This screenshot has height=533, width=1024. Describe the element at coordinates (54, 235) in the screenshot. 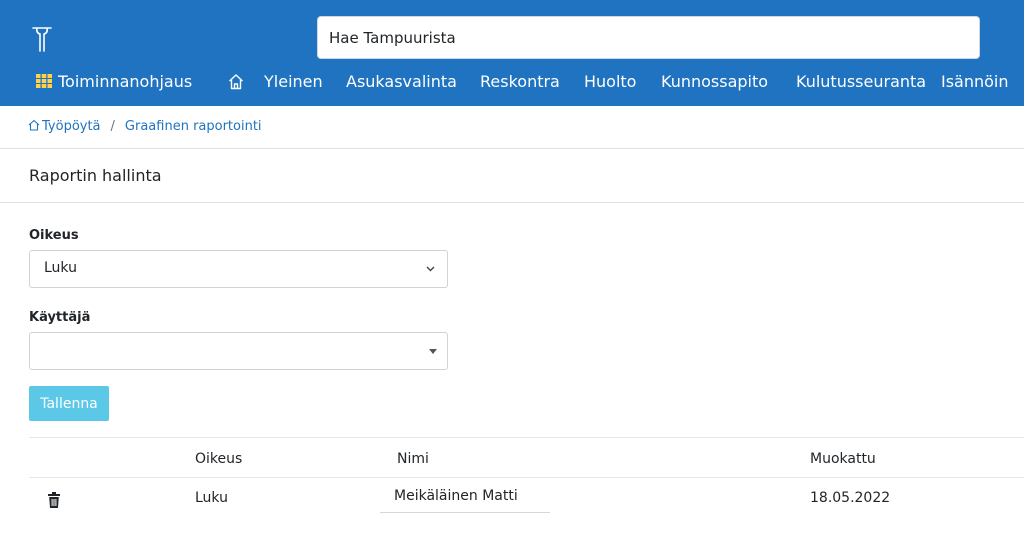

I see `oikeus-label: Oikeus` at that location.